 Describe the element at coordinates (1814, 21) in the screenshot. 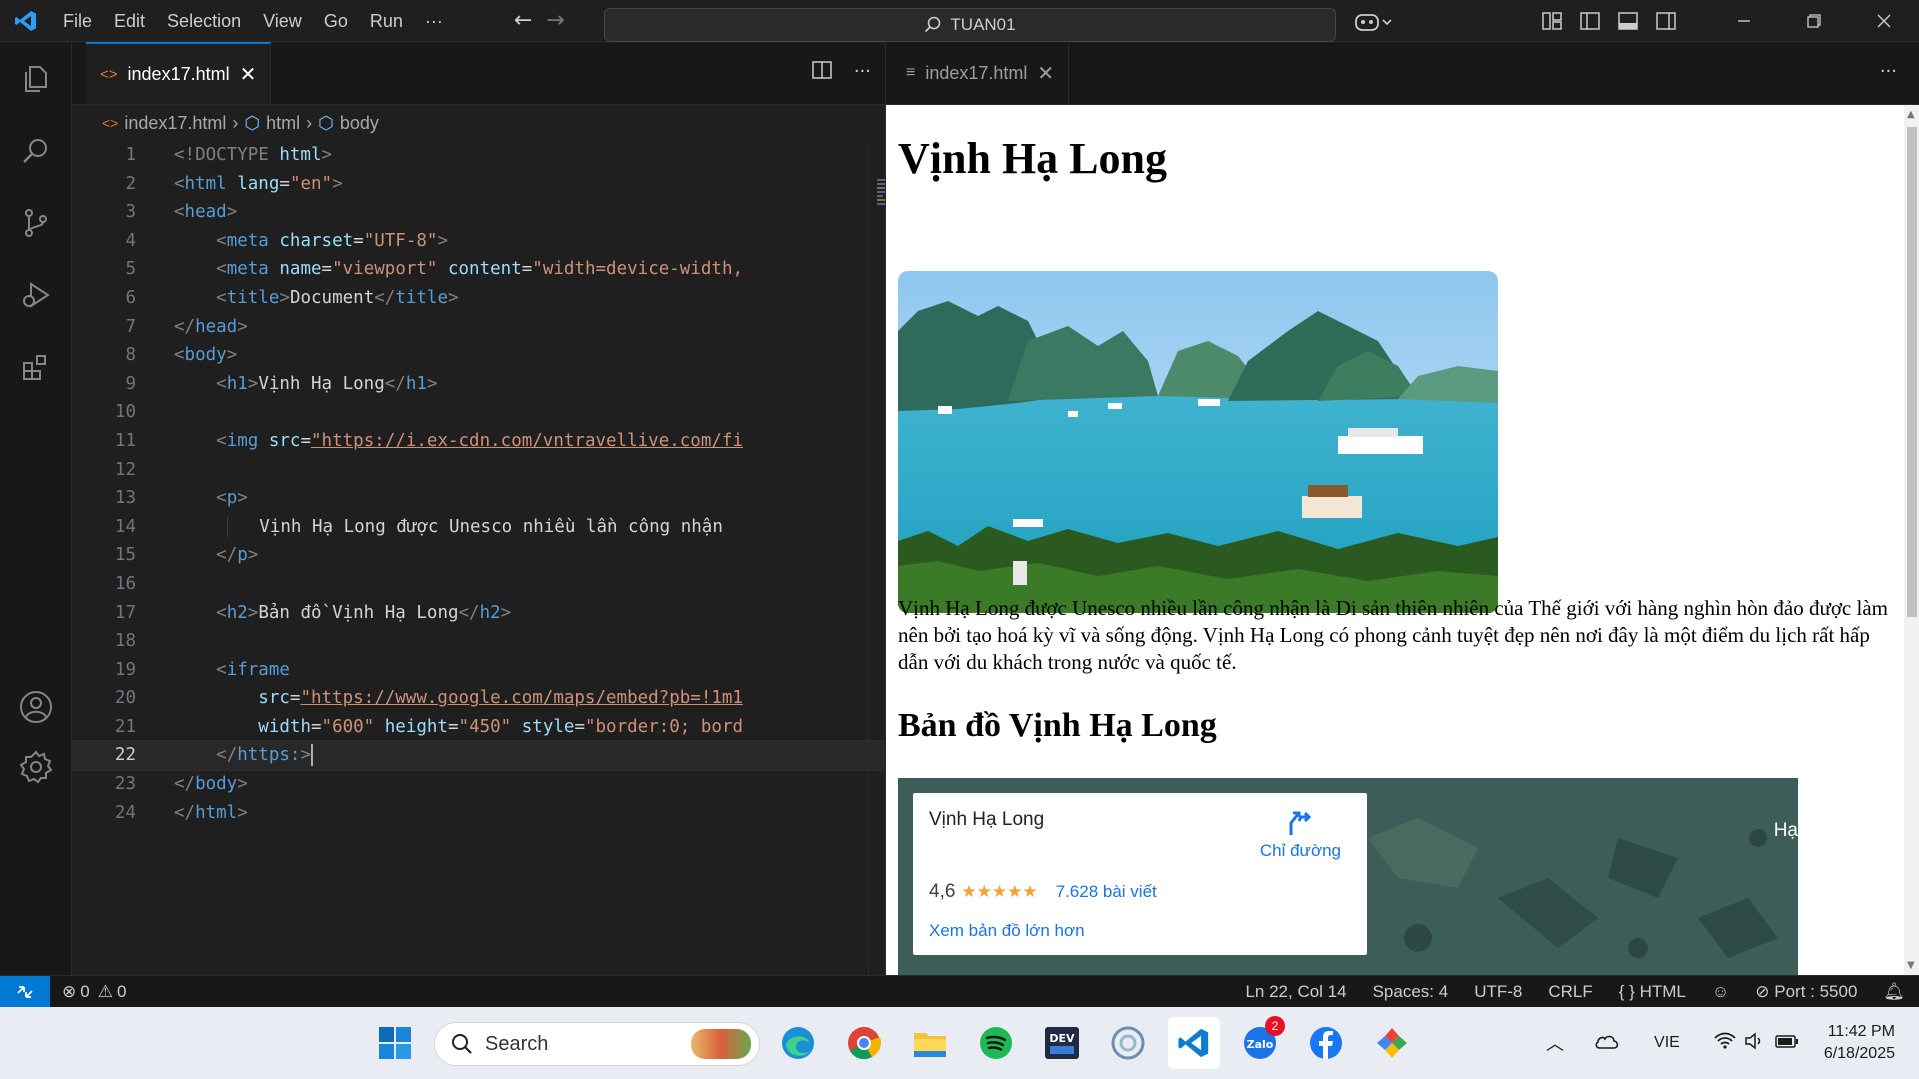

I see `restore-icon` at that location.